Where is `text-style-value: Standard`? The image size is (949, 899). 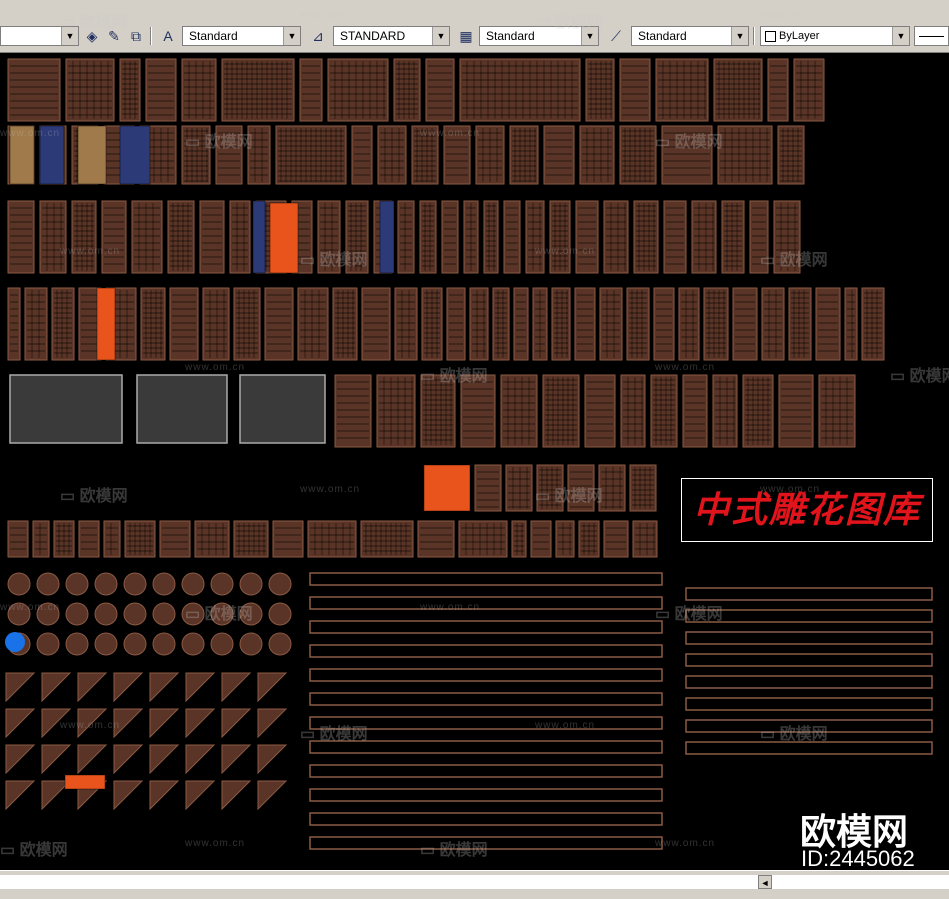
text-style-value: Standard is located at coordinates (213, 36).